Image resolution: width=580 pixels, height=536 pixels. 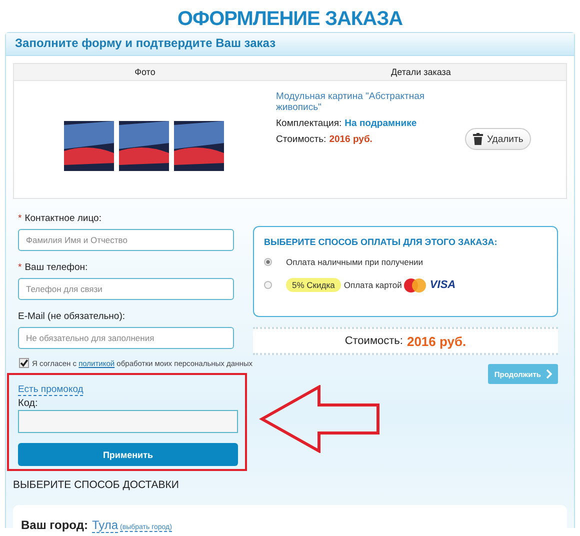 What do you see at coordinates (350, 139) in the screenshot?
I see `price-value: 2016 руб.` at bounding box center [350, 139].